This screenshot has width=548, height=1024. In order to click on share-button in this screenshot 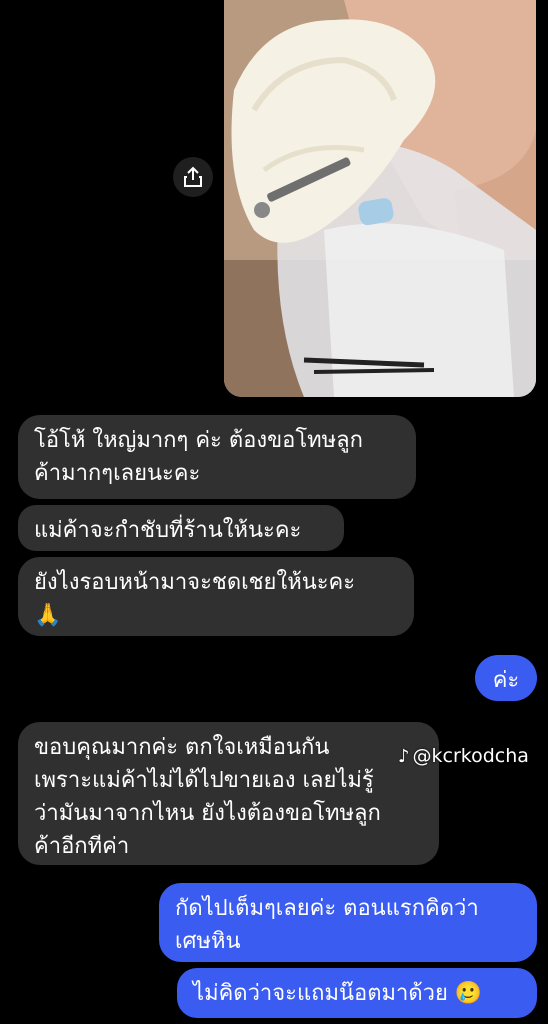, I will do `click(193, 177)`.